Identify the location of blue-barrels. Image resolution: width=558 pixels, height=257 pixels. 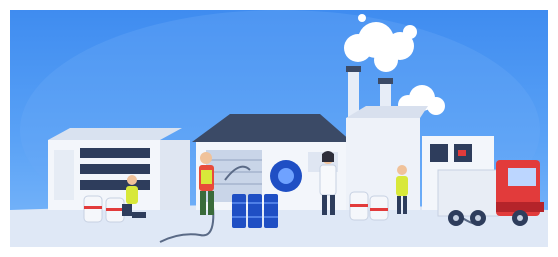
(255, 211).